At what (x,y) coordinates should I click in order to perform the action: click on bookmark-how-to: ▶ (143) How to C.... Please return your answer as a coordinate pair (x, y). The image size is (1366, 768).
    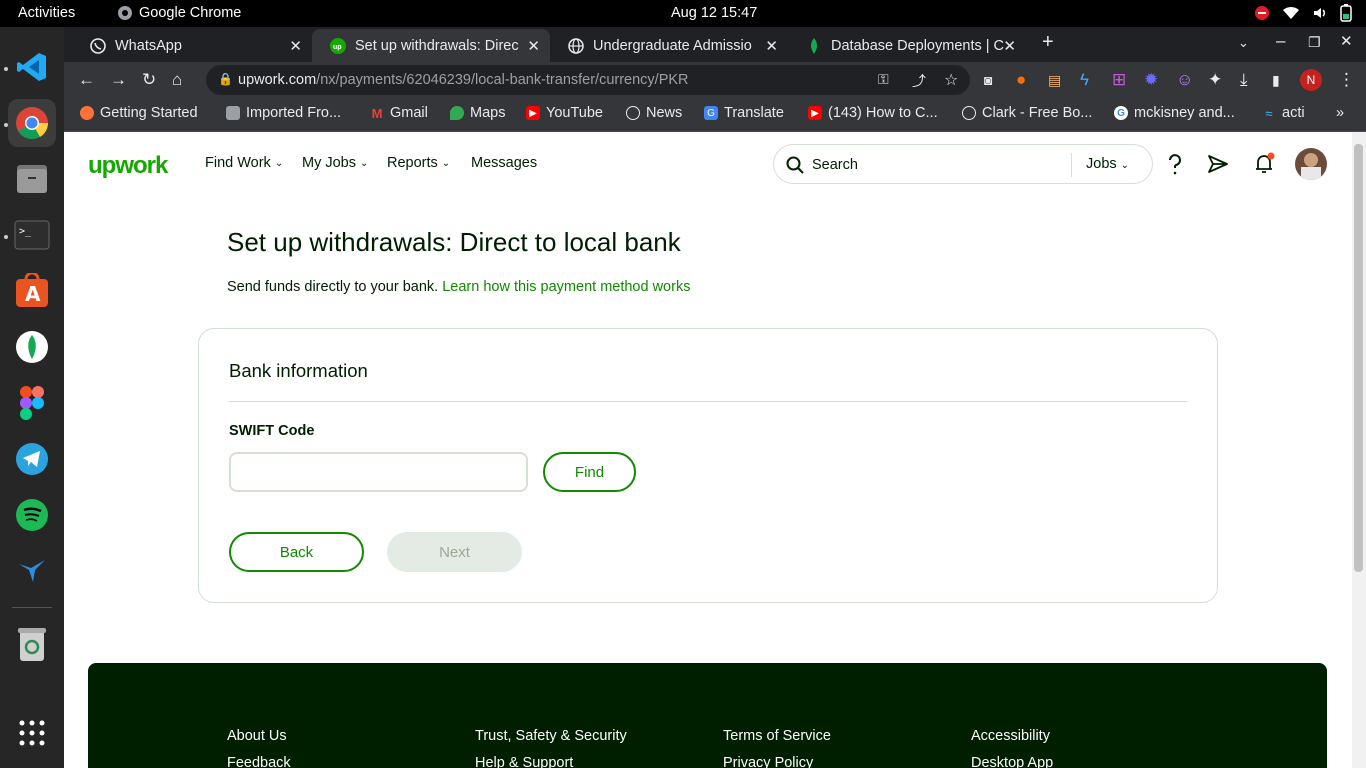
    Looking at the image, I should click on (873, 113).